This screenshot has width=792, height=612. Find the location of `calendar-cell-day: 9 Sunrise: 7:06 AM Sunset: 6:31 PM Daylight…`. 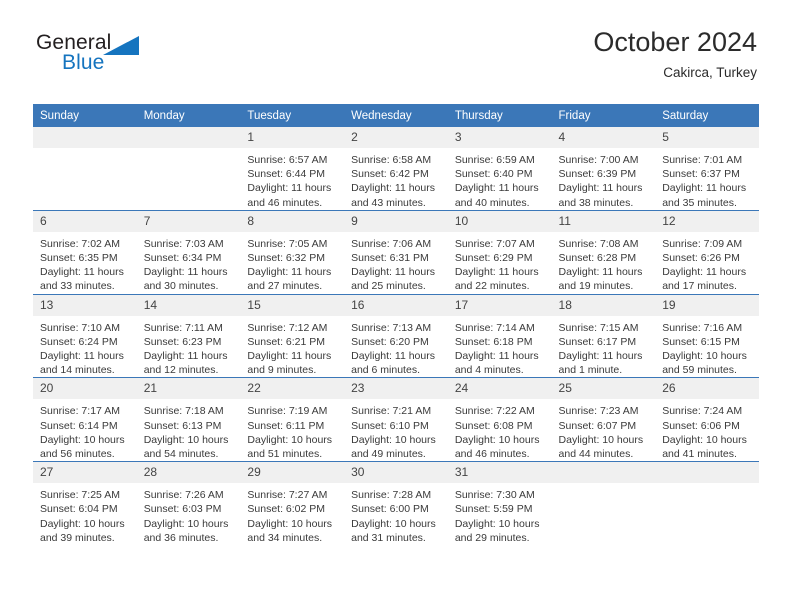

calendar-cell-day: 9 Sunrise: 7:06 AM Sunset: 6:31 PM Daylight… is located at coordinates (396, 252).